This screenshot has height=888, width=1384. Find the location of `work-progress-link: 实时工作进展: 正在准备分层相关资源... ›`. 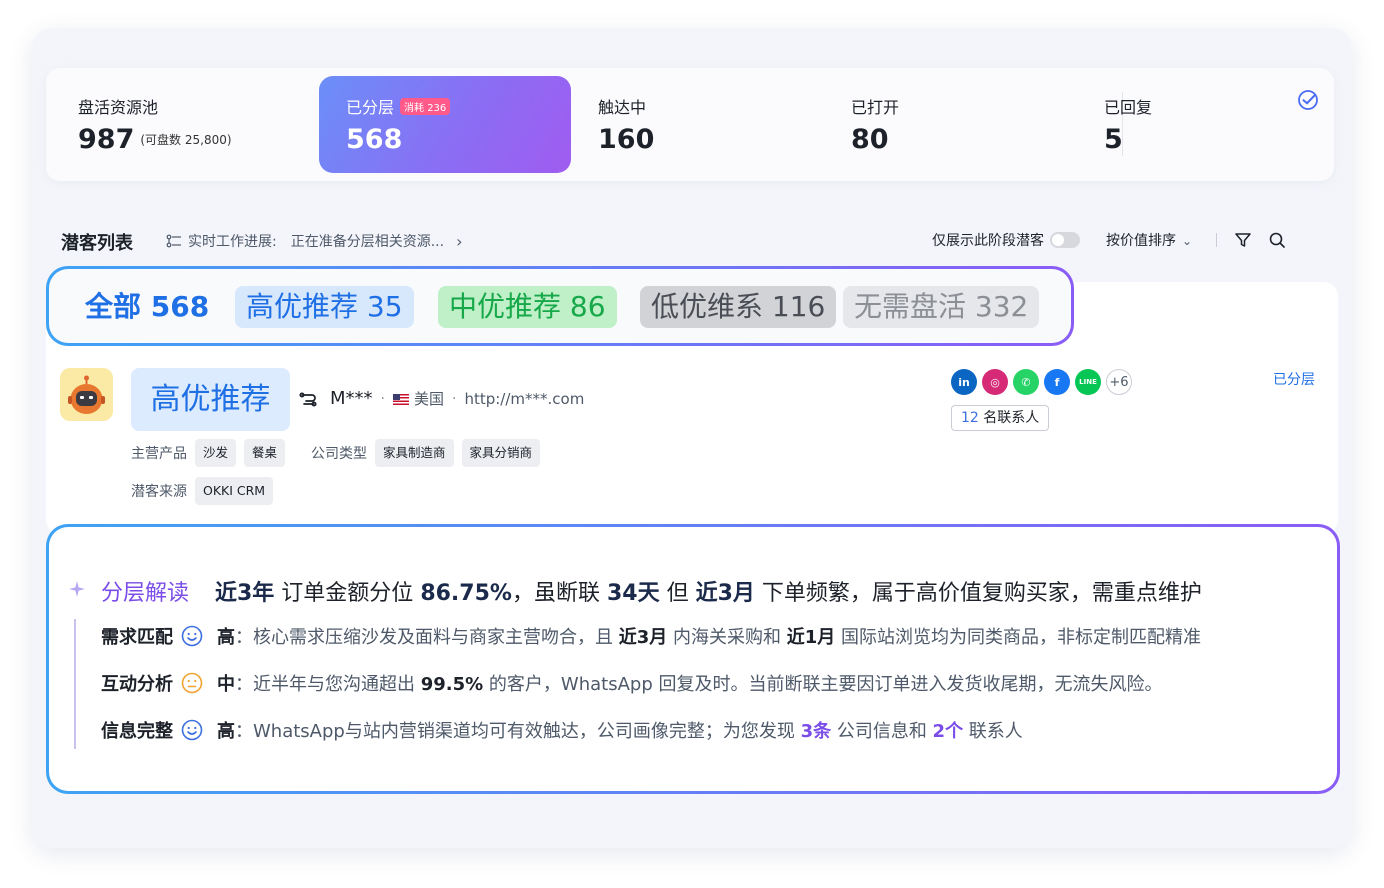

work-progress-link: 实时工作进展: 正在准备分层相关资源... › is located at coordinates (314, 241).